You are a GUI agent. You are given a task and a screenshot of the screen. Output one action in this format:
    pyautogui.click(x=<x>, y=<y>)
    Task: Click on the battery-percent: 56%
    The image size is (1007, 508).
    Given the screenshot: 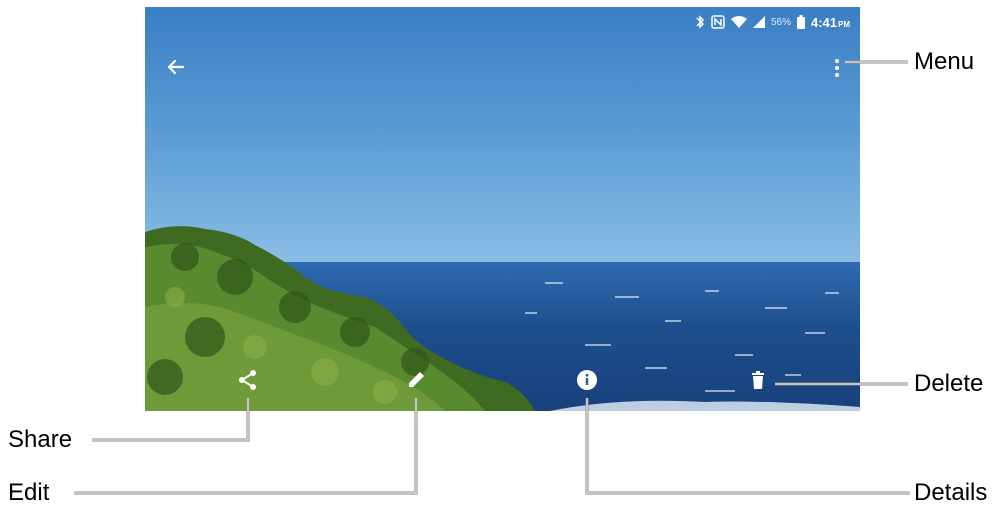 What is the action you would take?
    pyautogui.click(x=780, y=22)
    